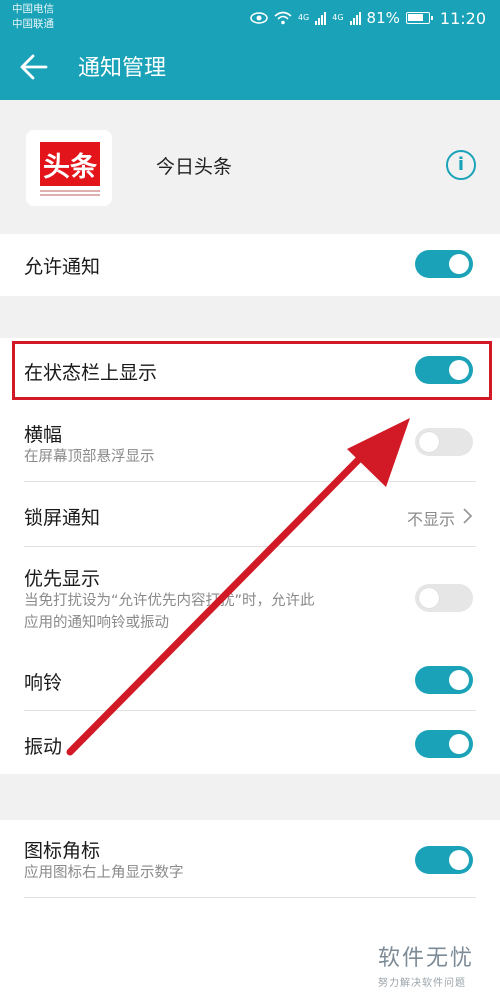 This screenshot has height=1000, width=500. Describe the element at coordinates (303, 17) in the screenshot. I see `network-type-1: 4G` at that location.